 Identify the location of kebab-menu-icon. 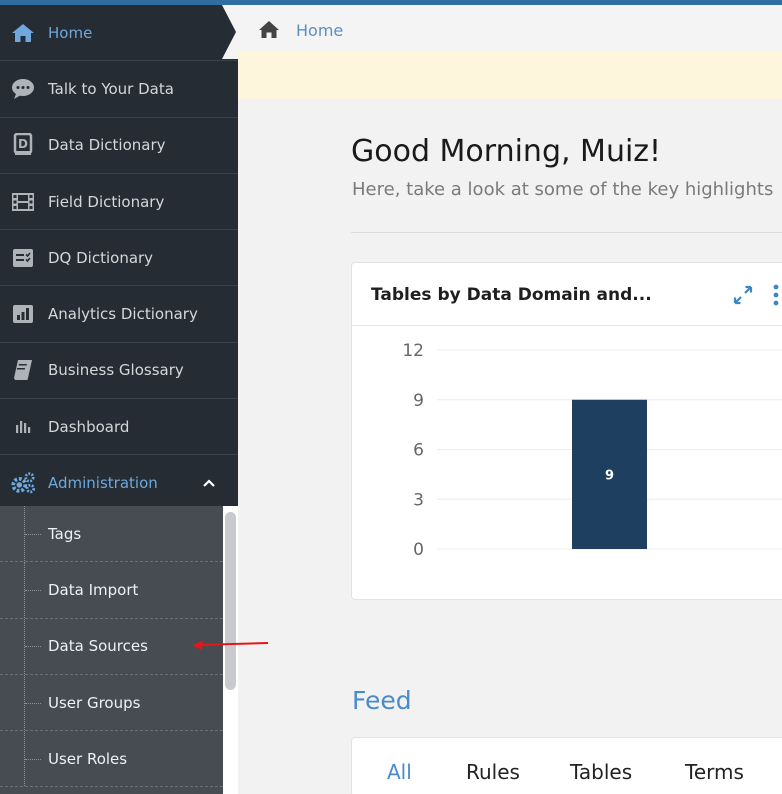
(776, 295).